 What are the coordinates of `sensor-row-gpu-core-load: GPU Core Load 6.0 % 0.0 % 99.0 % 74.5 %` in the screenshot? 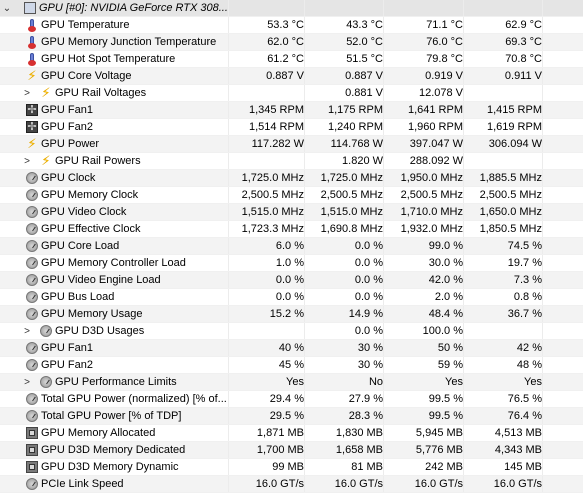 It's located at (291, 246).